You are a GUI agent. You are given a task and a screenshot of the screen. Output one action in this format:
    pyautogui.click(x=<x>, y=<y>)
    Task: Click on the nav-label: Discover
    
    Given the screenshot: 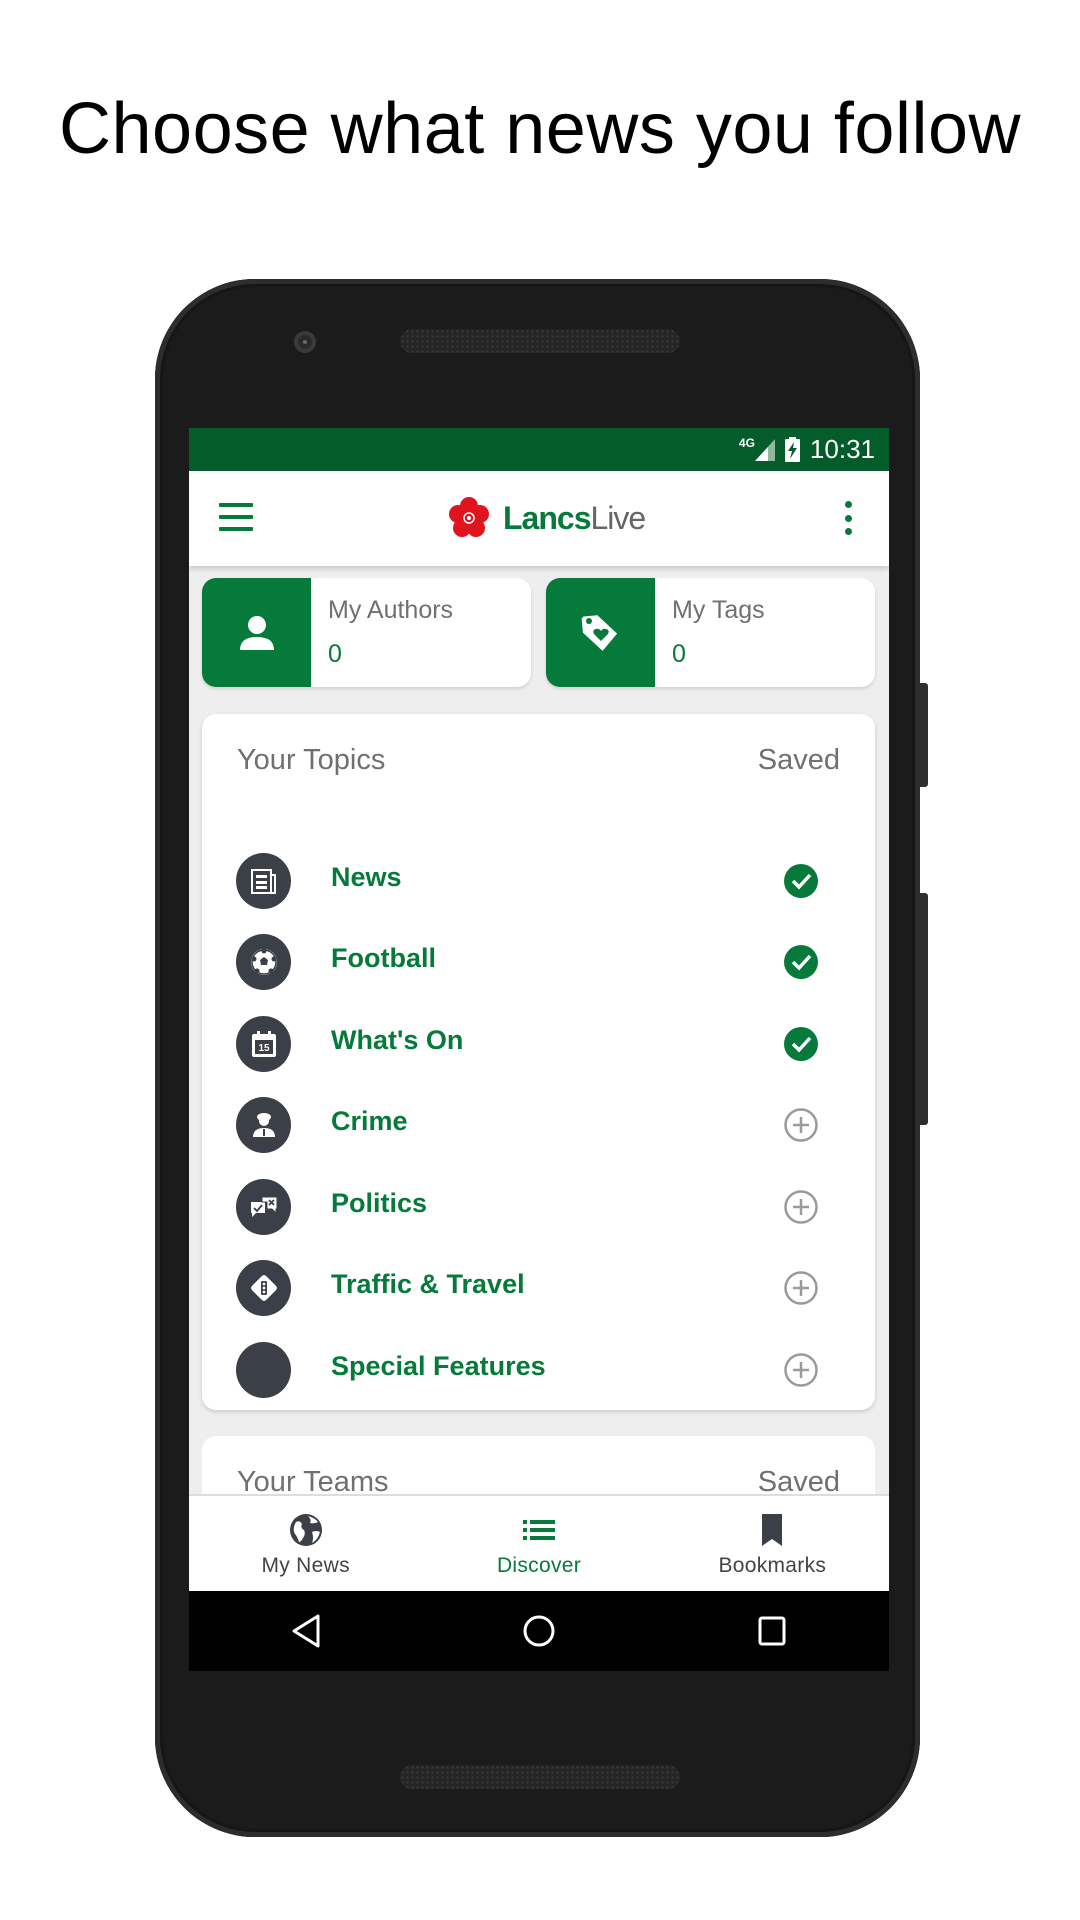 What is the action you would take?
    pyautogui.click(x=539, y=1565)
    